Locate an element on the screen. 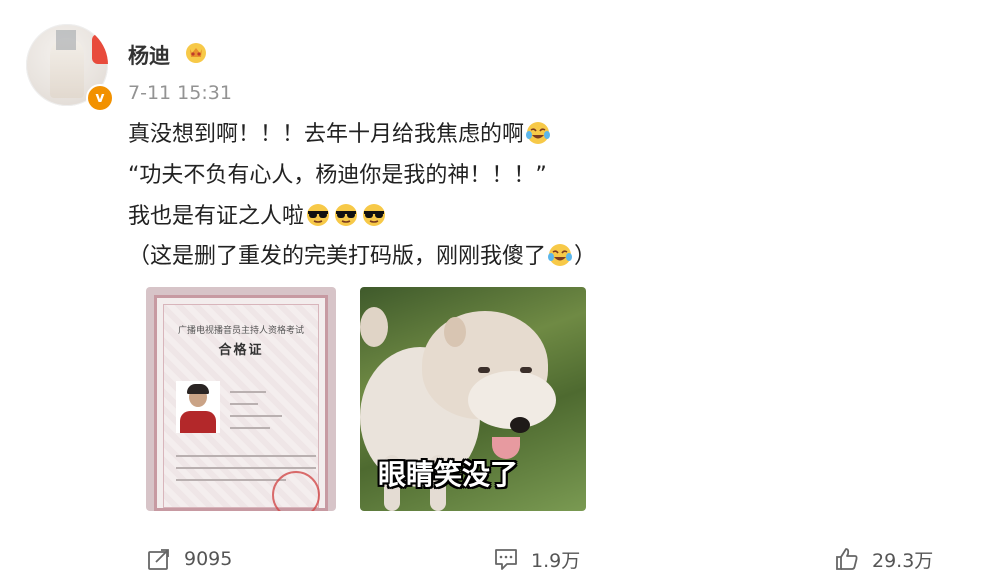  text-span: “功夫不负有心人，杨迪你是我的神！！！” is located at coordinates (337, 175).